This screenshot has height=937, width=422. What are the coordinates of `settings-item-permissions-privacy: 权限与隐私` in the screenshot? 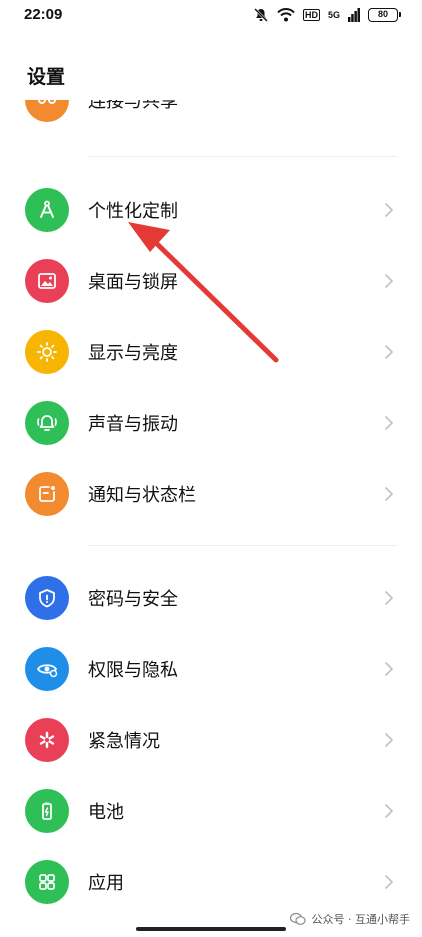 It's located at (211, 669).